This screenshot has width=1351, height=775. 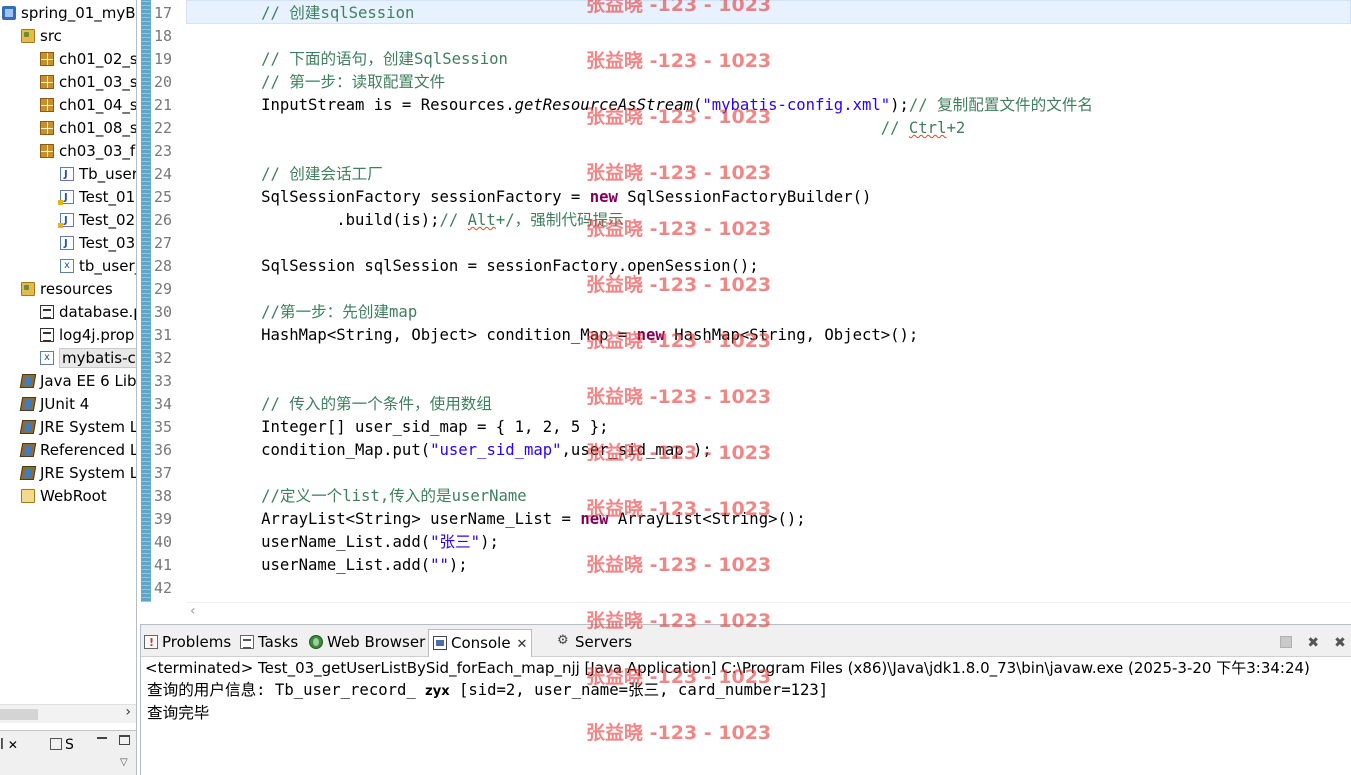 I want to click on code-line: userName_List.add("张三");, so click(x=342, y=542).